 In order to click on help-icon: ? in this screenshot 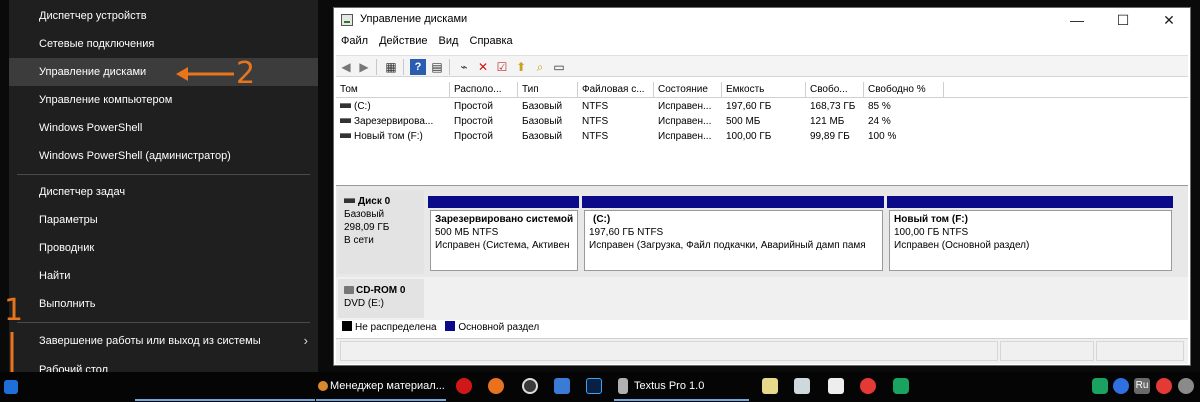, I will do `click(418, 67)`.